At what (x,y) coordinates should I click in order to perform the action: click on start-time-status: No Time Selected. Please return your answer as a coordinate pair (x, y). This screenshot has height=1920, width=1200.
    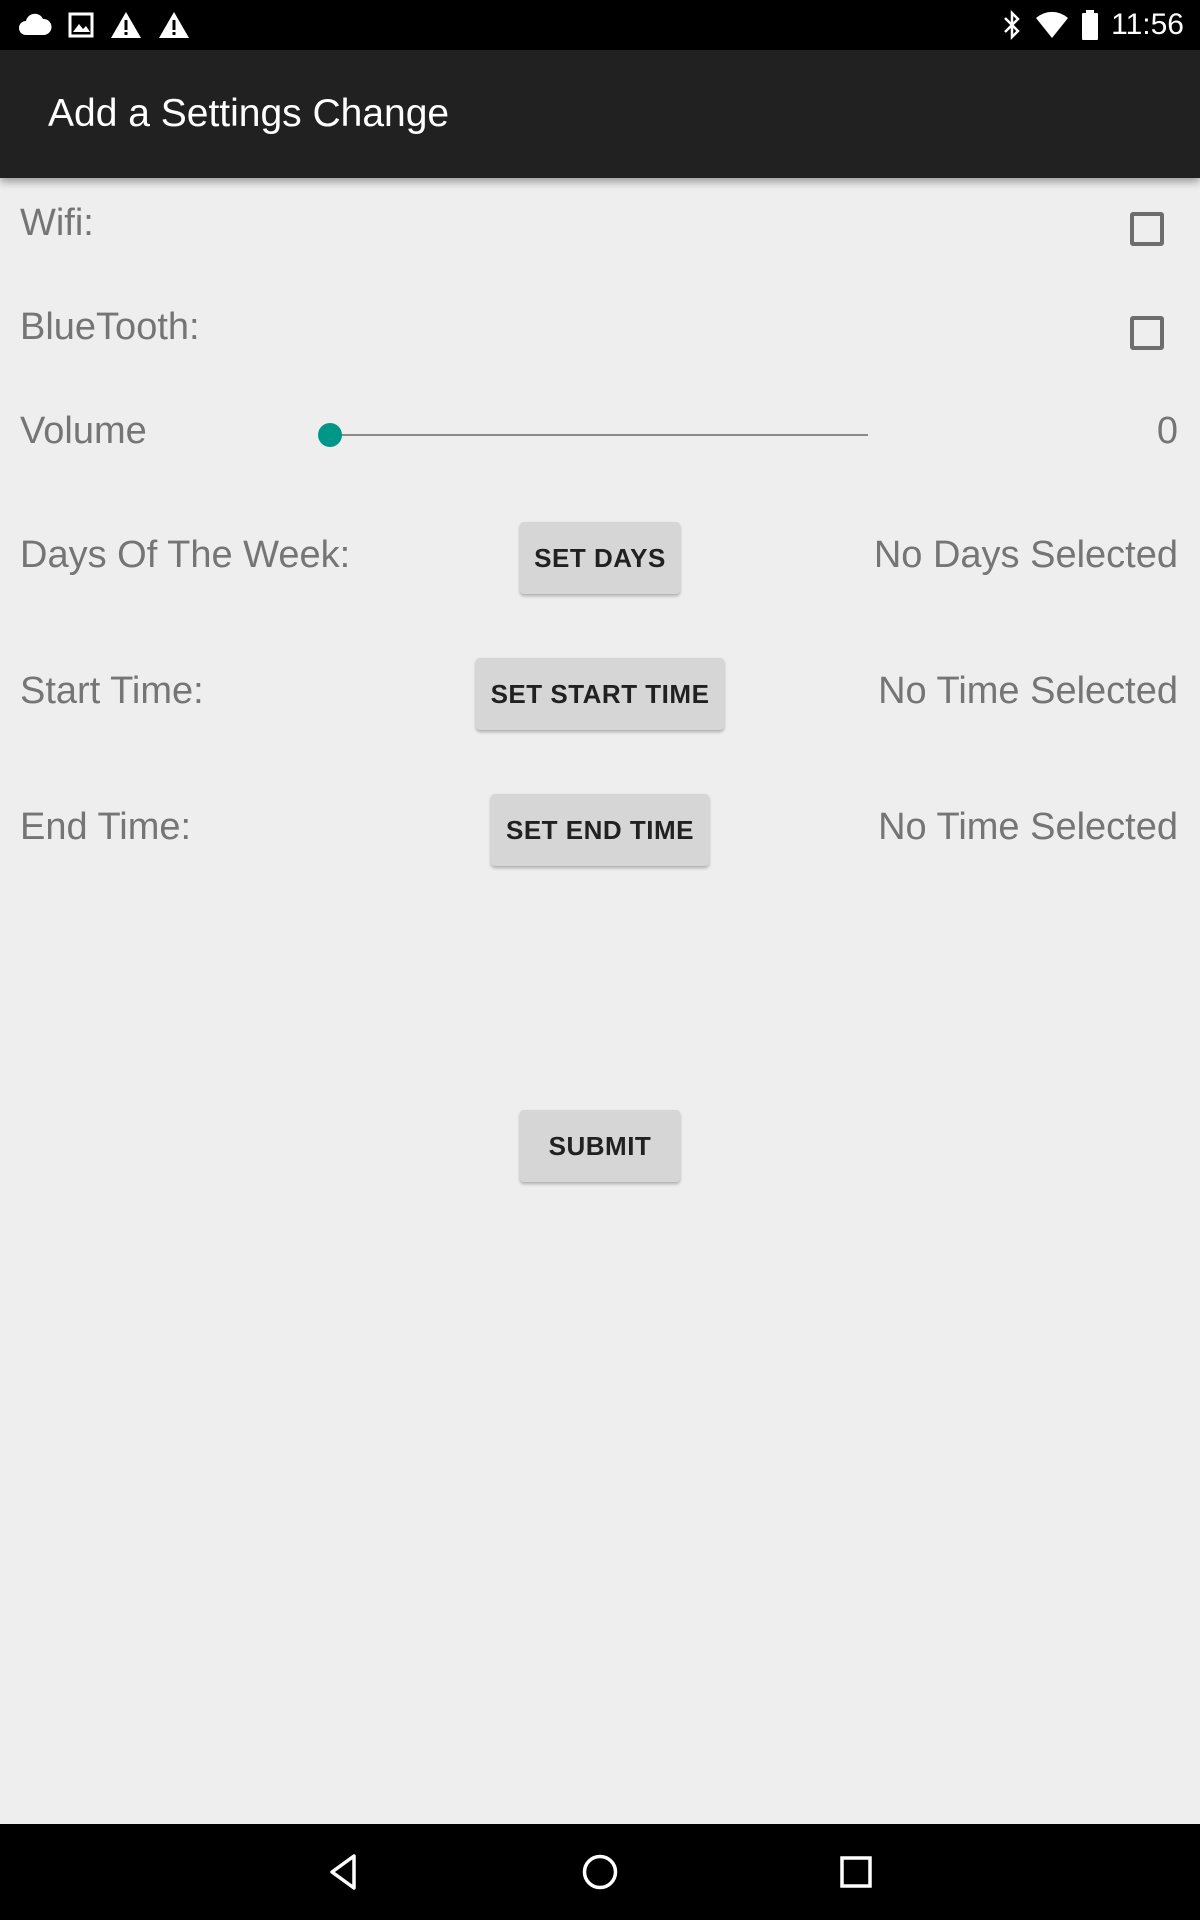
    Looking at the image, I should click on (1028, 691).